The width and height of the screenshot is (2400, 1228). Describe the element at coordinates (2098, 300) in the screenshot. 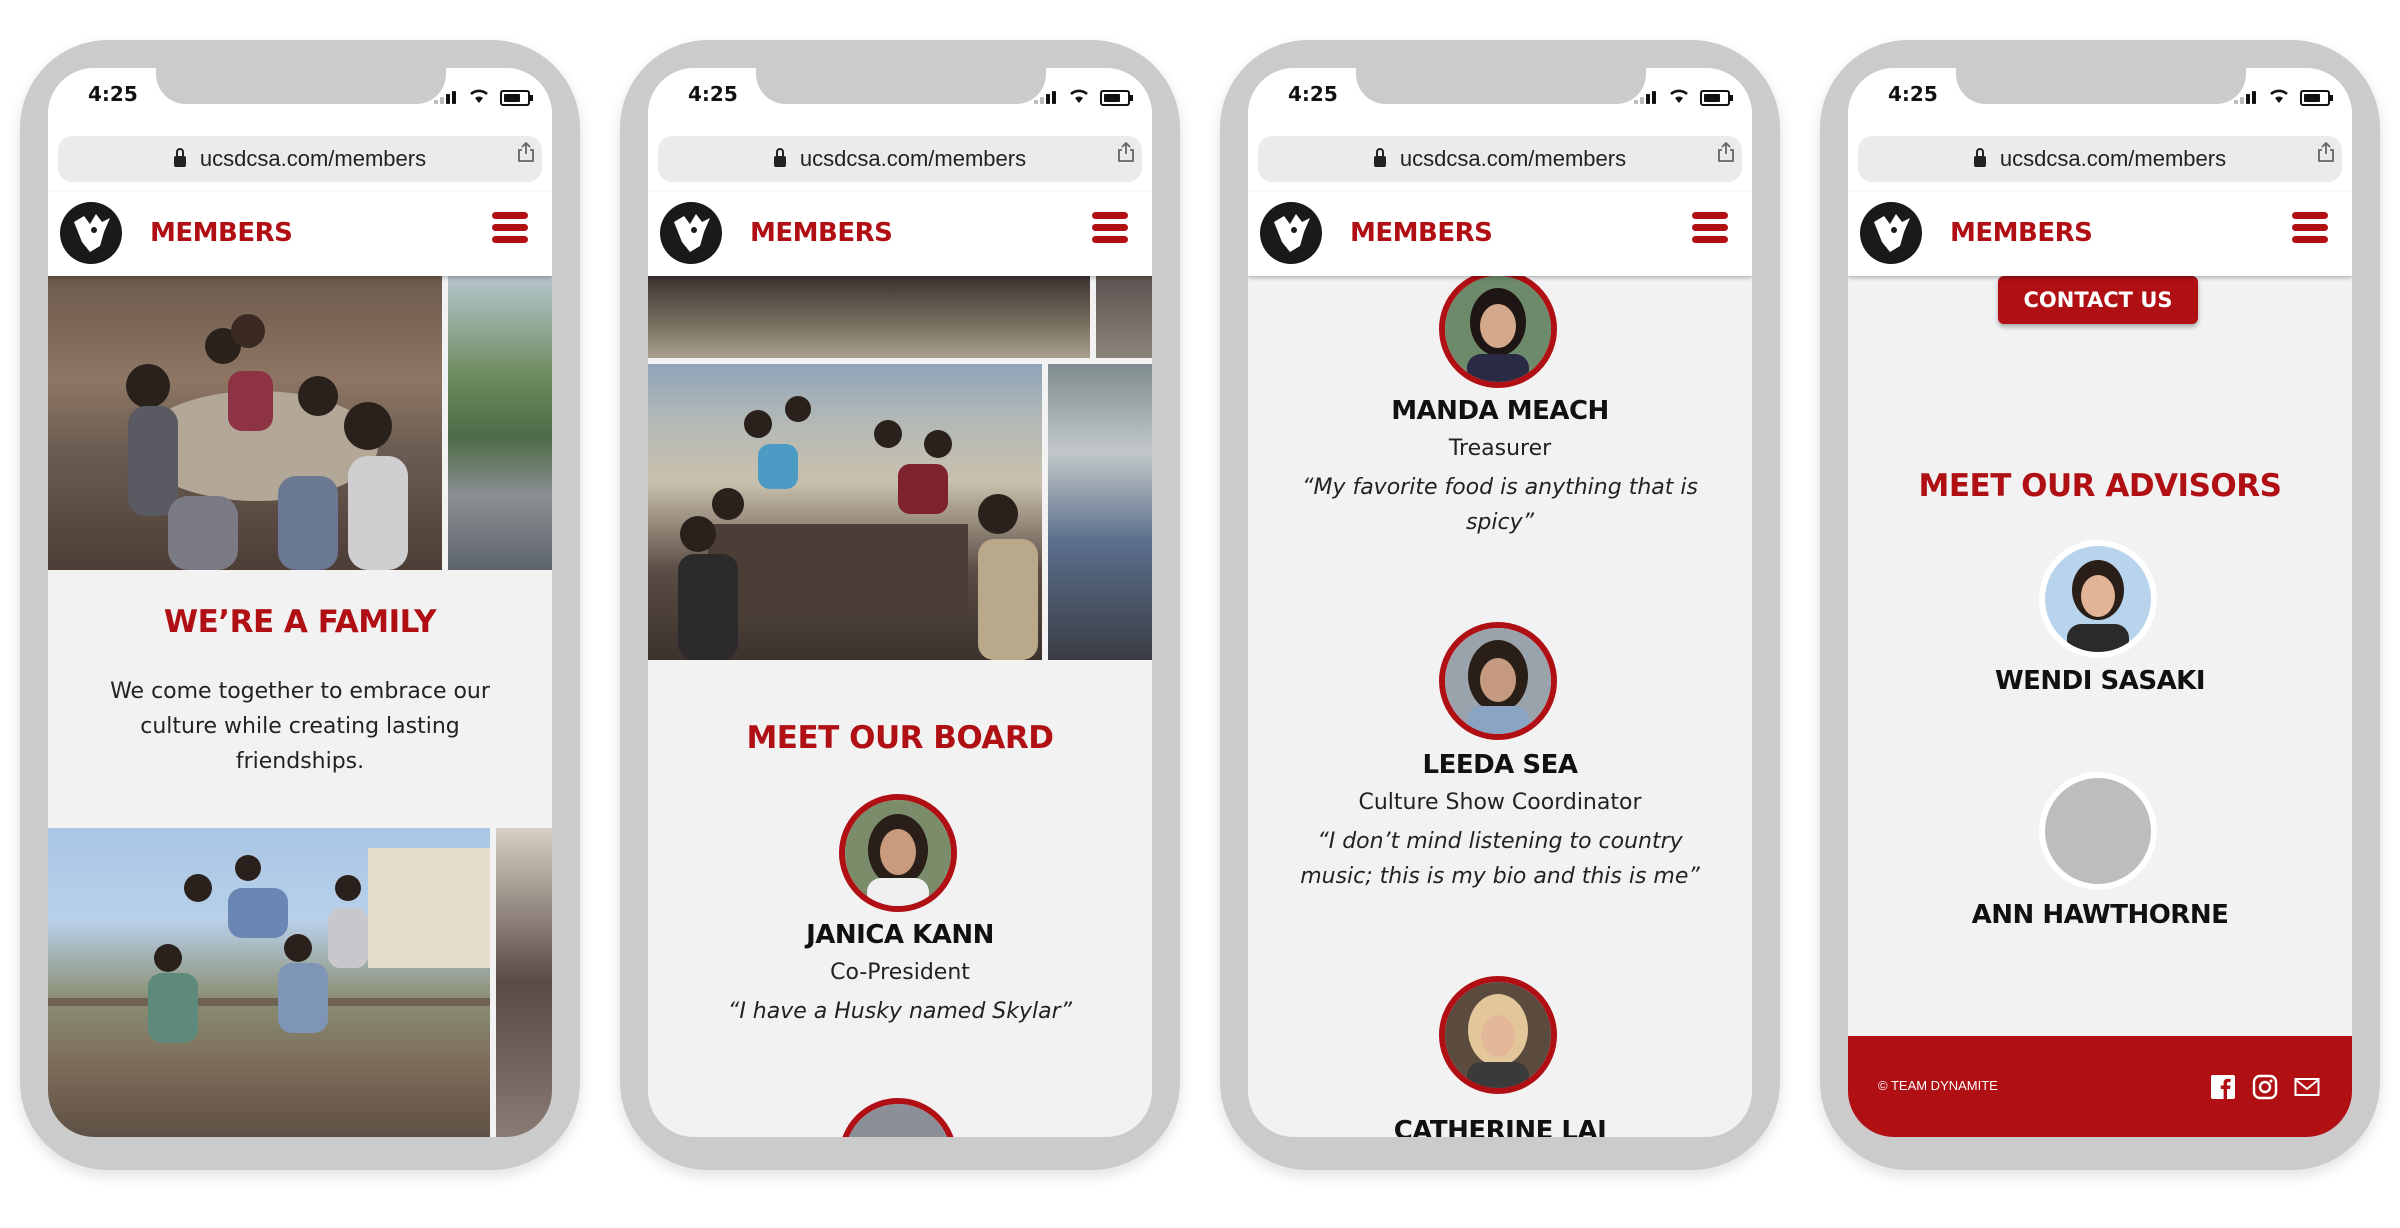

I see `contact-us-button: CONTACT US` at that location.